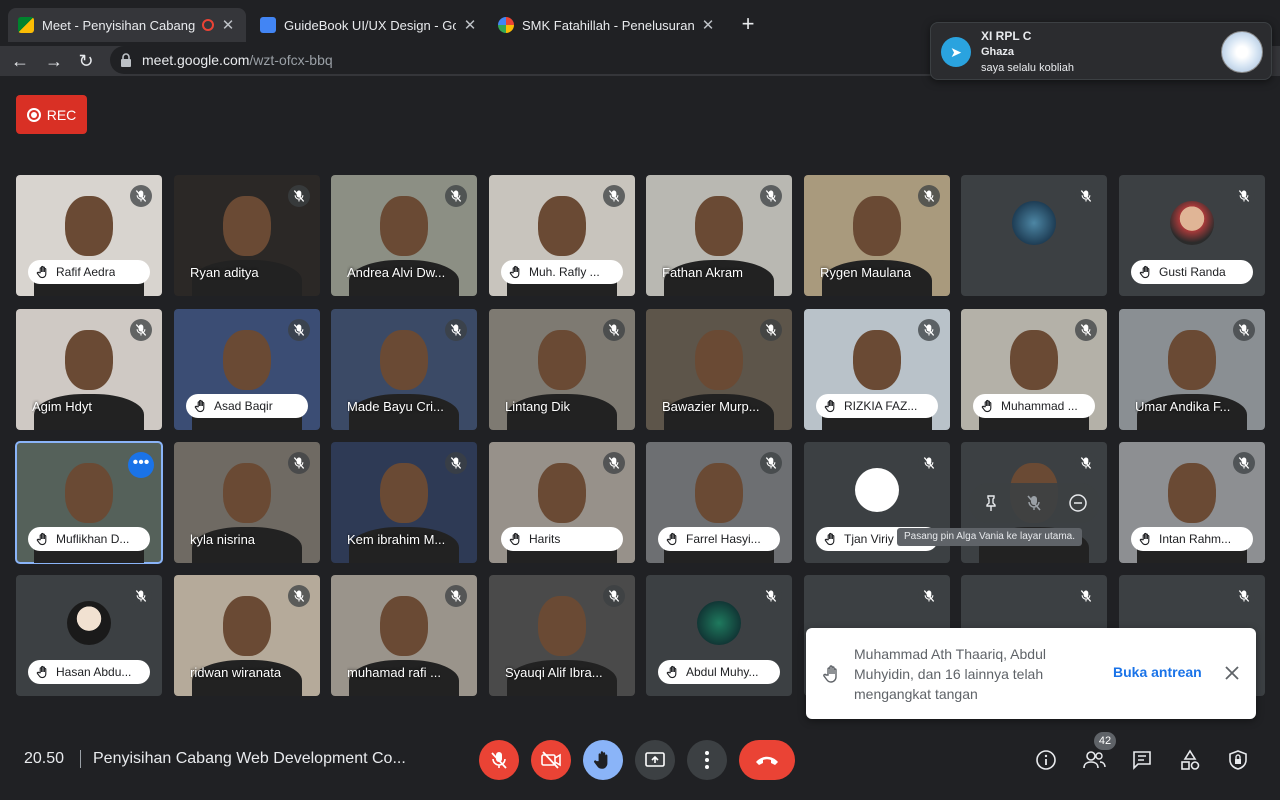 The height and width of the screenshot is (800, 1280). Describe the element at coordinates (719, 235) in the screenshot. I see `participant-tile: Fathan Akram` at that location.